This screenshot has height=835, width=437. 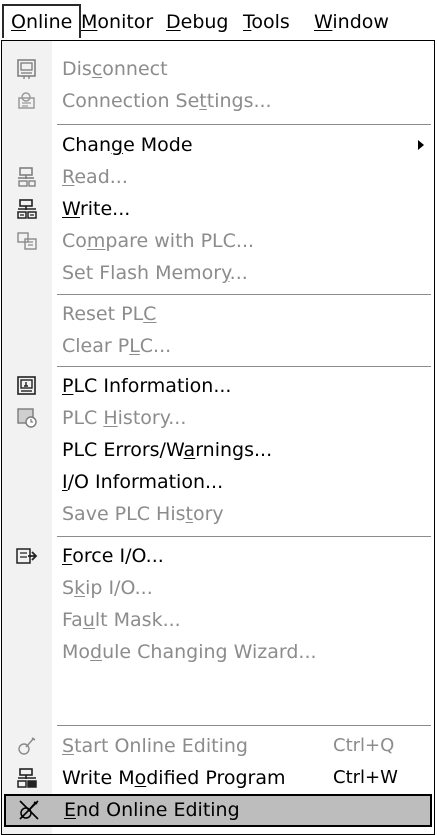 I want to click on menu-monitor: Monitor, so click(x=117, y=22).